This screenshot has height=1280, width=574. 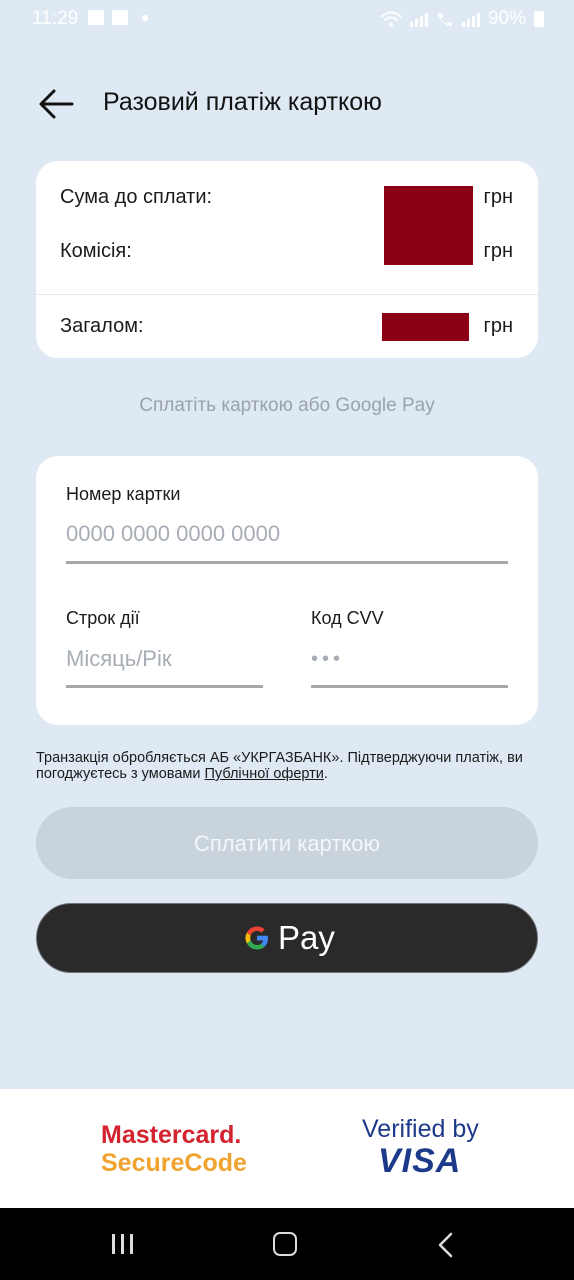 What do you see at coordinates (163, 659) in the screenshot?
I see `expiry-input` at bounding box center [163, 659].